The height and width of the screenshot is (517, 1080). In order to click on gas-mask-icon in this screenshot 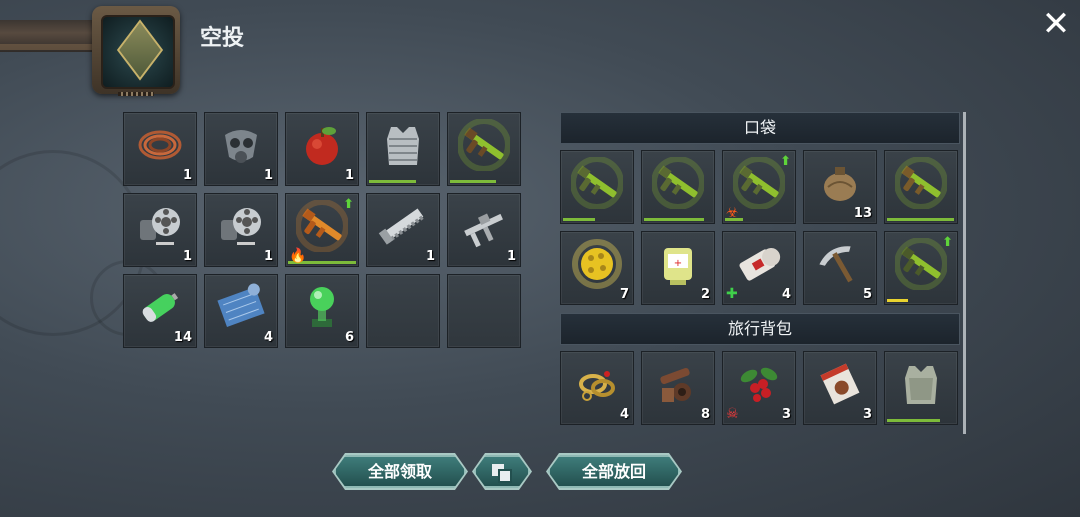, I will do `click(241, 147)`.